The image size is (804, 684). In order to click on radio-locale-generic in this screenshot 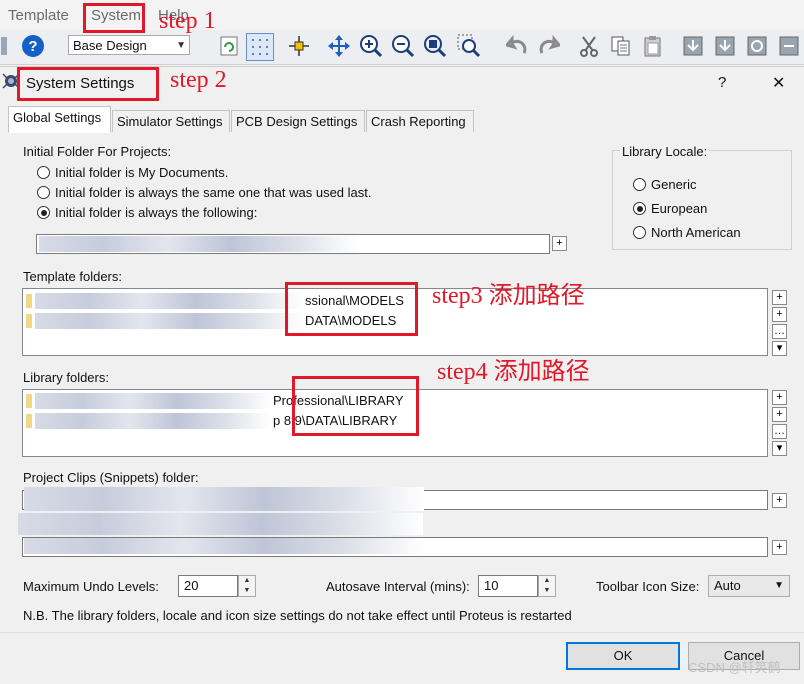, I will do `click(639, 184)`.